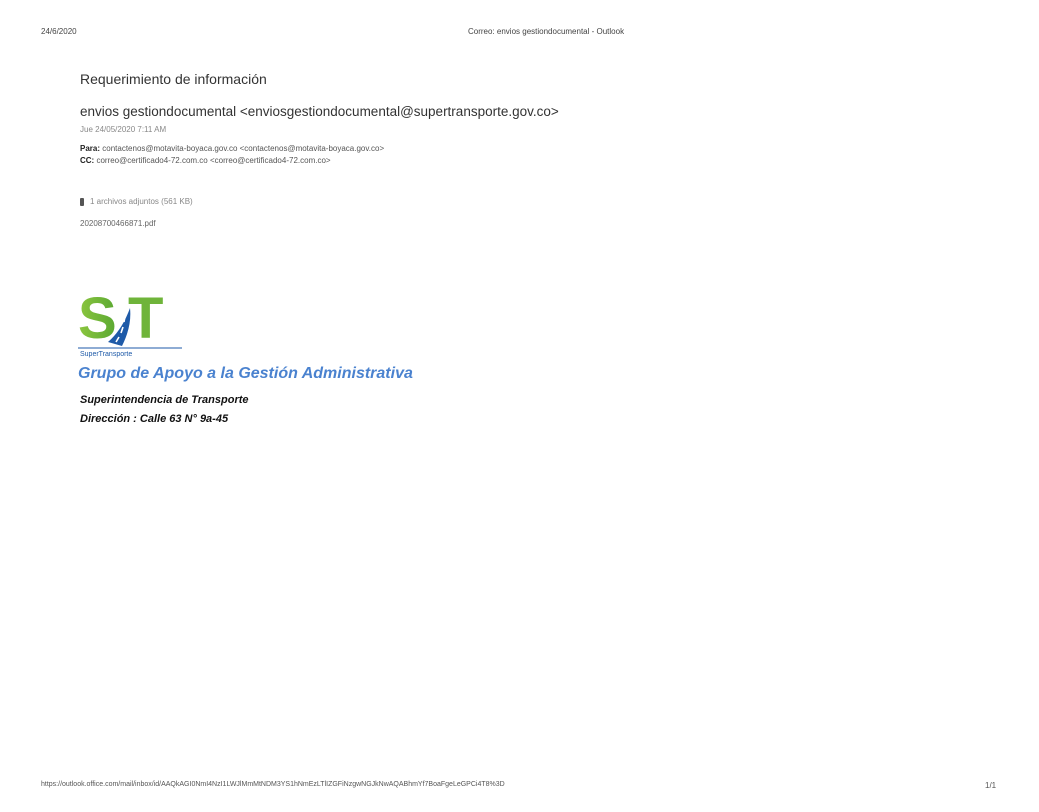 Image resolution: width=1039 pixels, height=812 pixels. I want to click on supertransporte-logo: S T SuperTransporte, so click(130, 322).